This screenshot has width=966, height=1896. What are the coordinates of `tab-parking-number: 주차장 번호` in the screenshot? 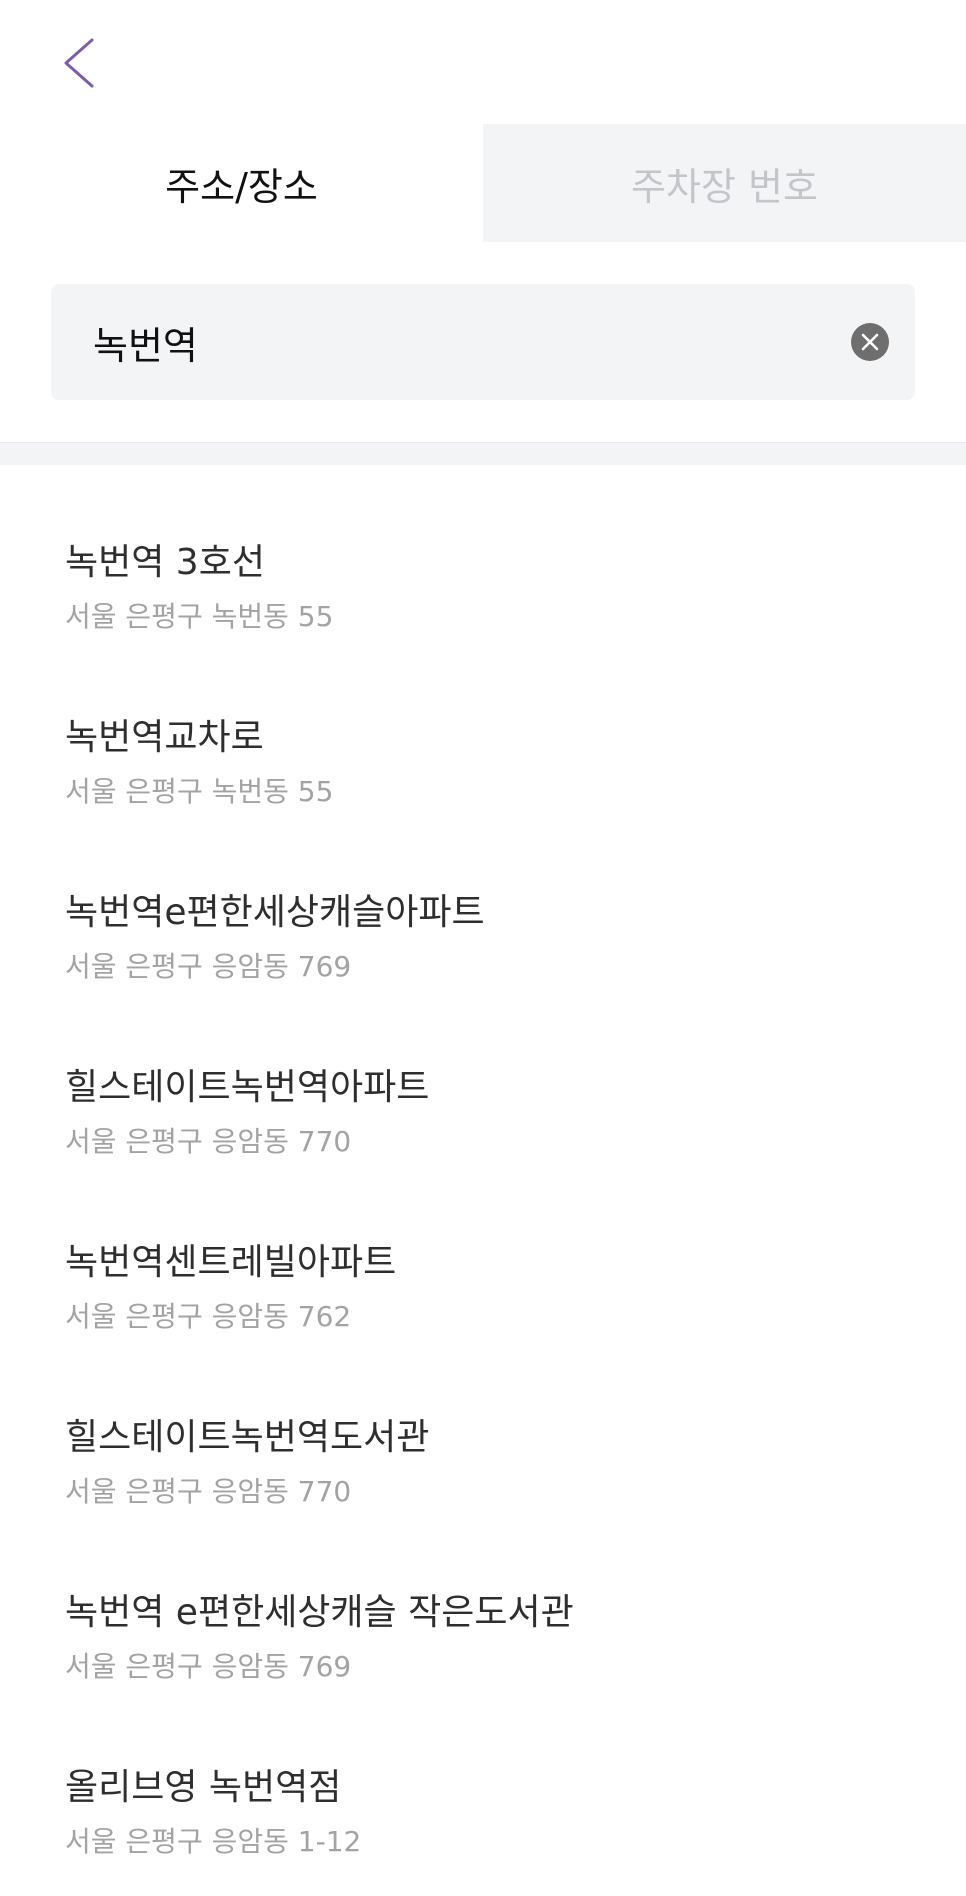 It's located at (724, 183).